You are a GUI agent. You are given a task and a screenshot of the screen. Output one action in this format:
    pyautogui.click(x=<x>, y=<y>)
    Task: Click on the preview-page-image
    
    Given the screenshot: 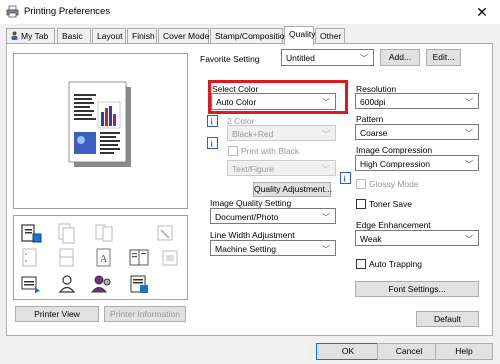 What is the action you would take?
    pyautogui.click(x=99, y=124)
    